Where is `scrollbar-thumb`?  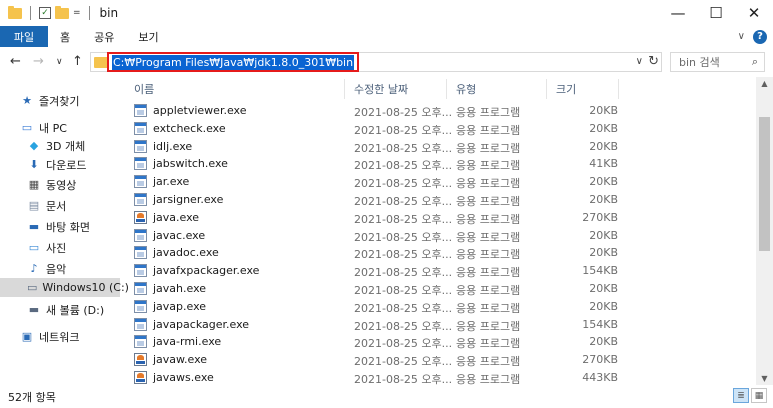
scrollbar-thumb is located at coordinates (764, 184).